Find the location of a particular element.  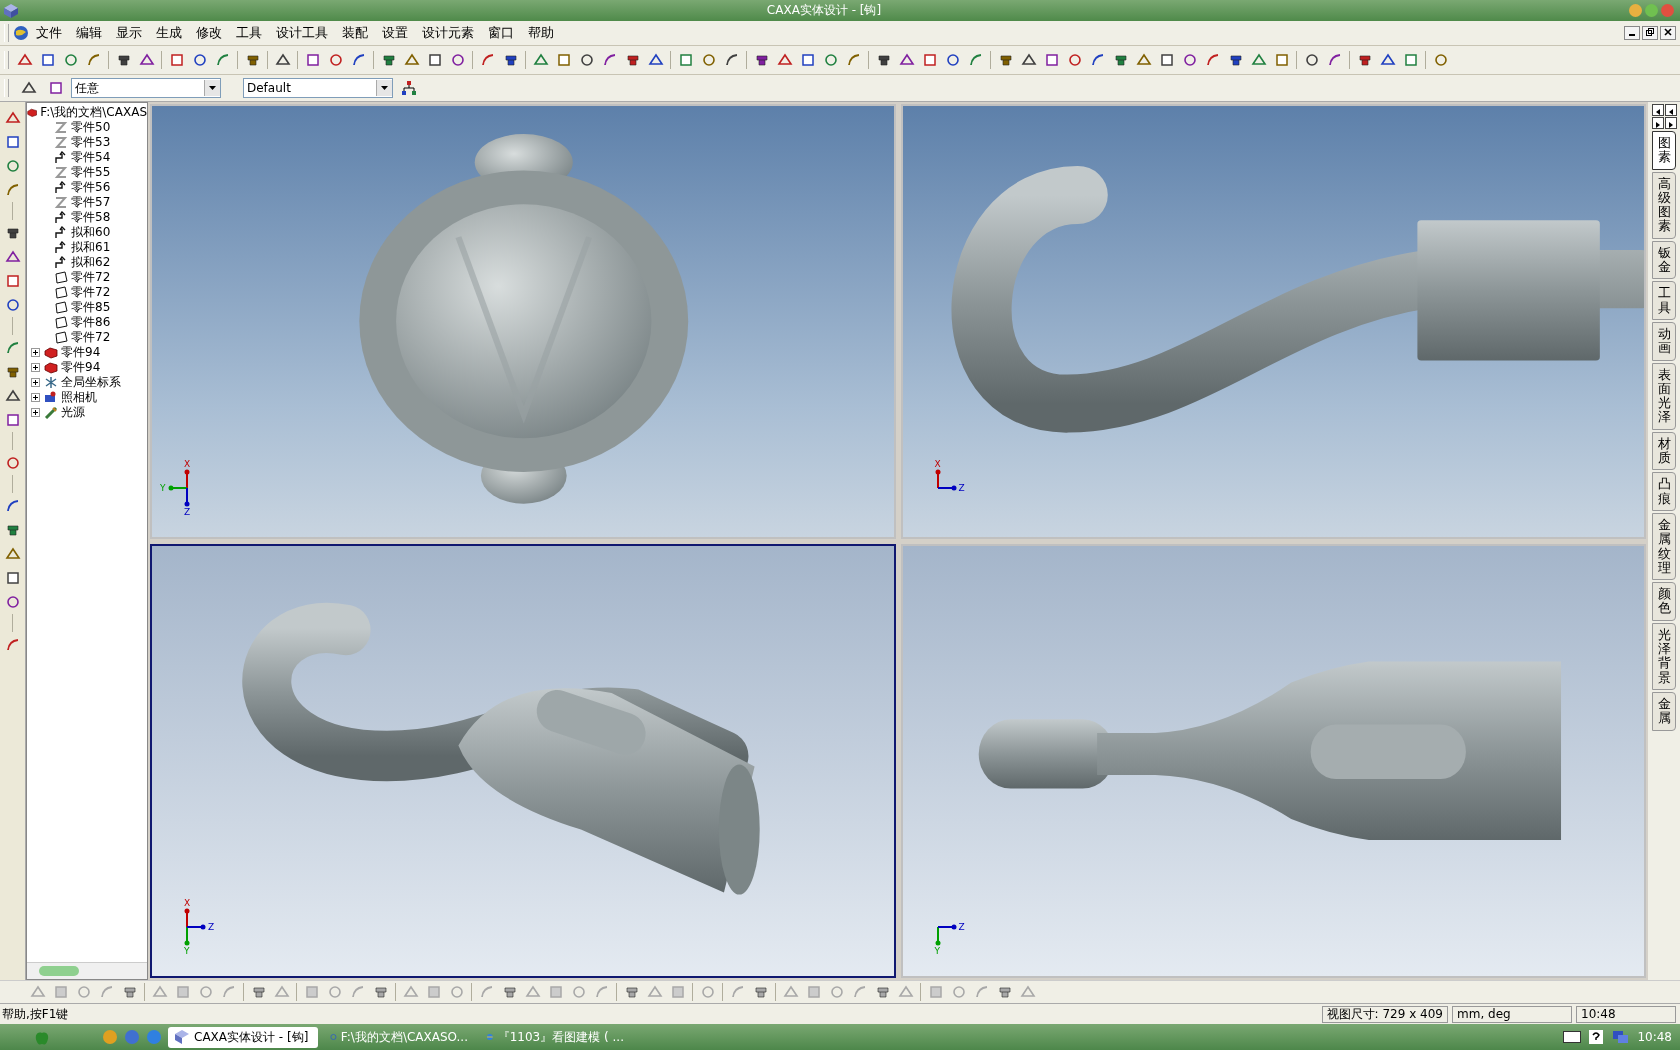

tree-item: 零件56 is located at coordinates (91, 187).